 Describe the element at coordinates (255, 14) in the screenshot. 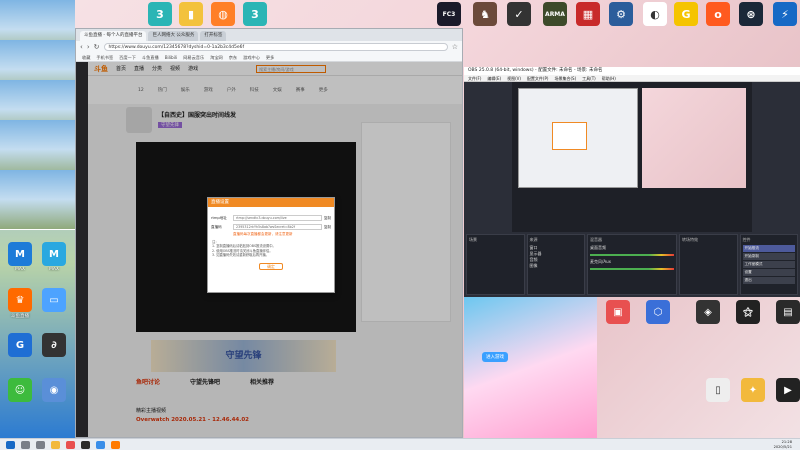

I see `desktop-icon: 3` at that location.